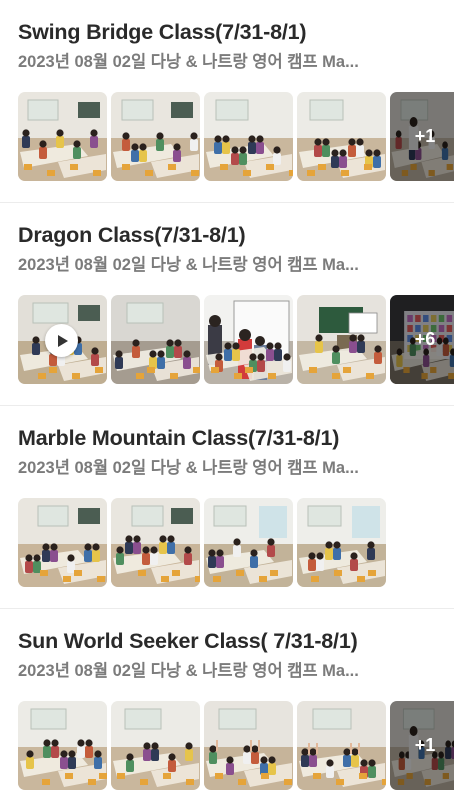  I want to click on photo-strip, so click(236, 542).